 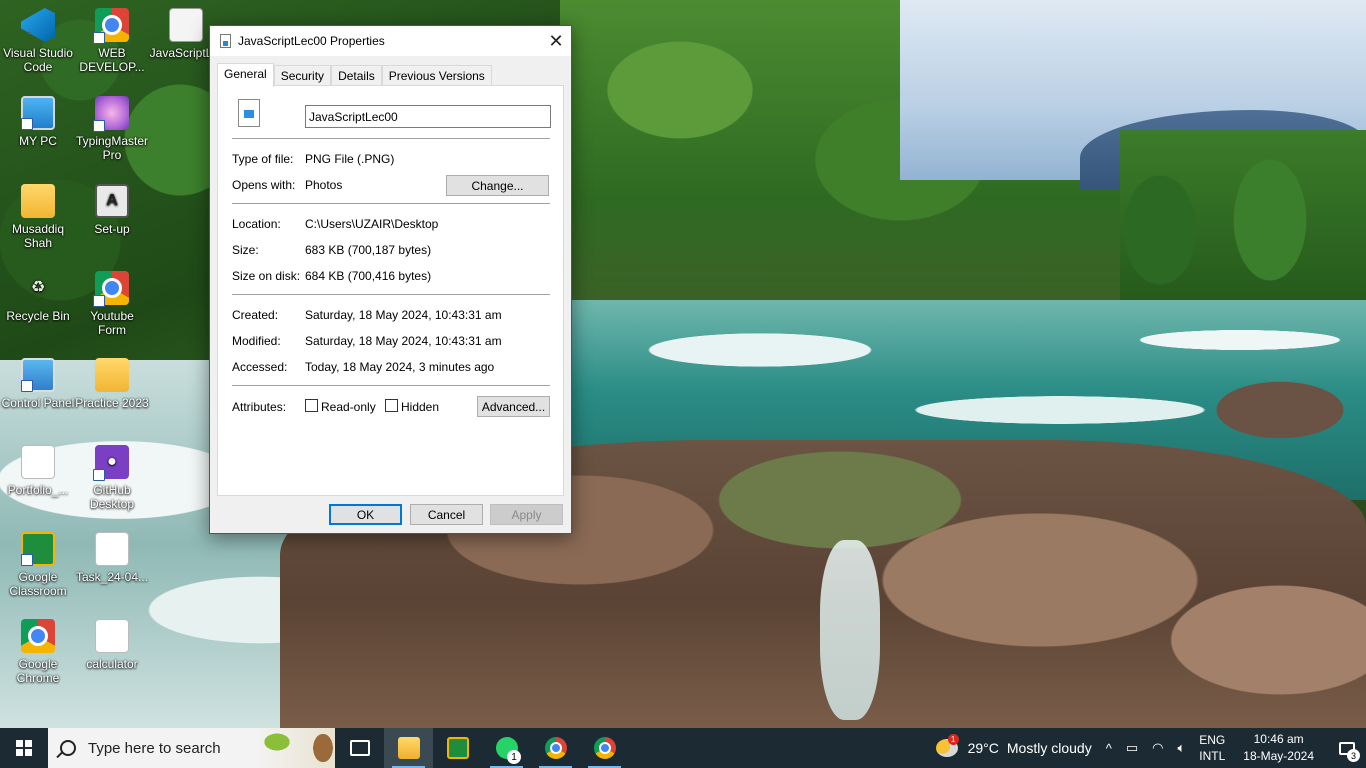 What do you see at coordinates (1157, 748) in the screenshot?
I see `wifi-icon: ◠` at bounding box center [1157, 748].